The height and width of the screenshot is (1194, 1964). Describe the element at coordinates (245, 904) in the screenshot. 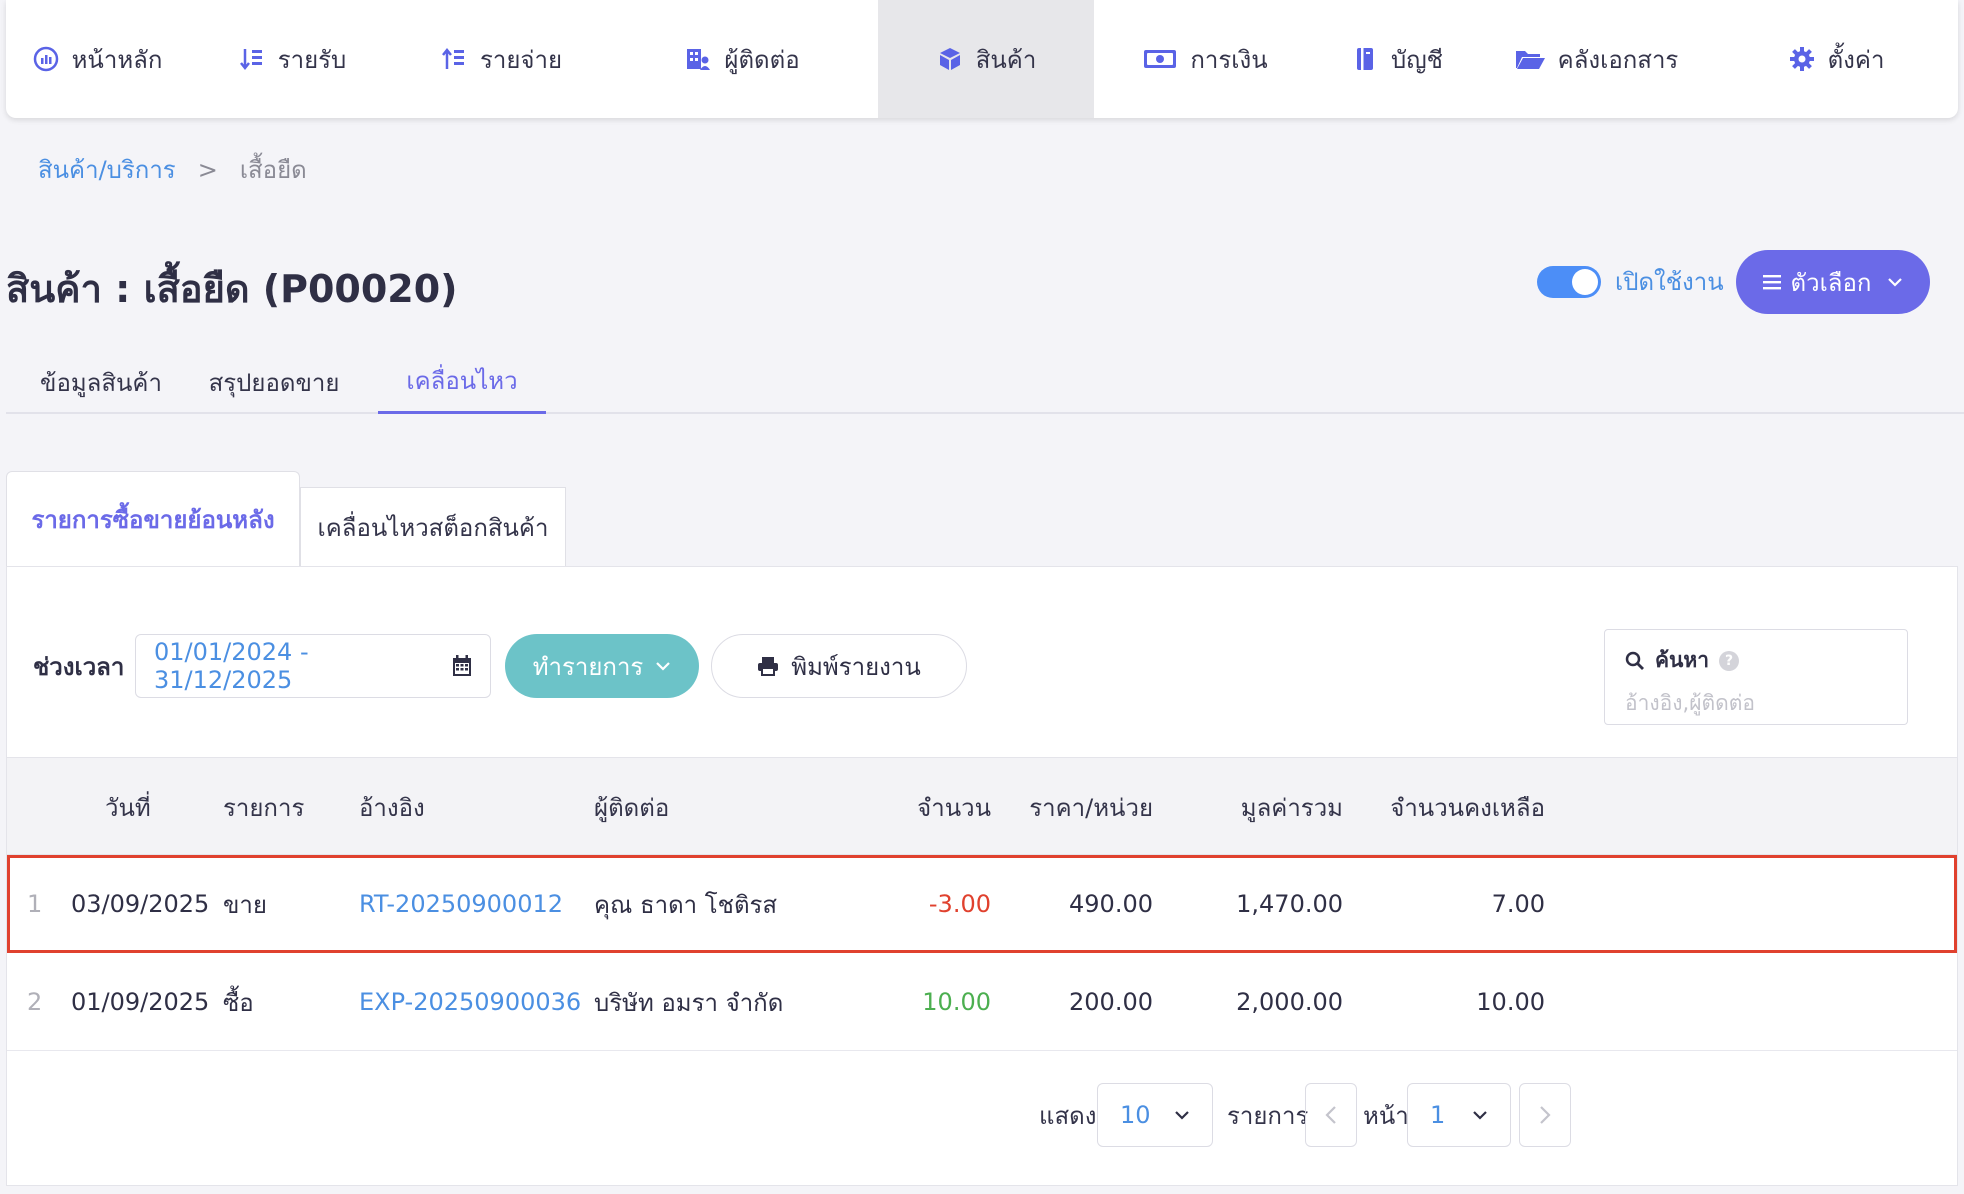

I see `row-type: ขาย` at that location.